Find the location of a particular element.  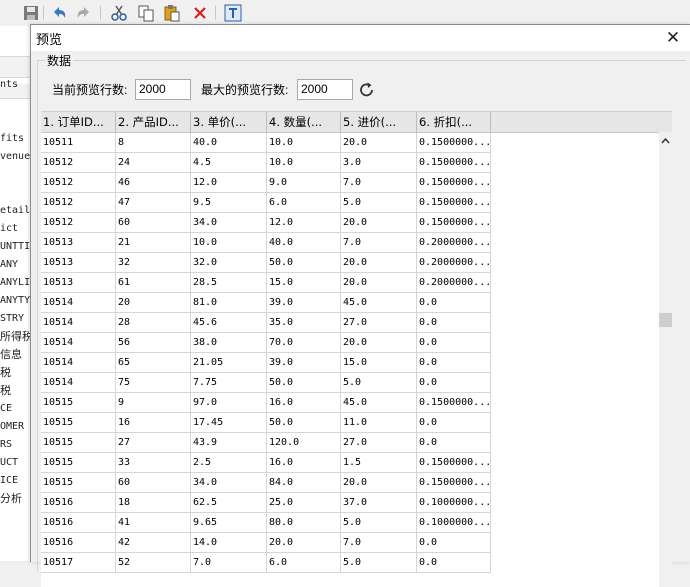

table-cell: 32 is located at coordinates (153, 263).